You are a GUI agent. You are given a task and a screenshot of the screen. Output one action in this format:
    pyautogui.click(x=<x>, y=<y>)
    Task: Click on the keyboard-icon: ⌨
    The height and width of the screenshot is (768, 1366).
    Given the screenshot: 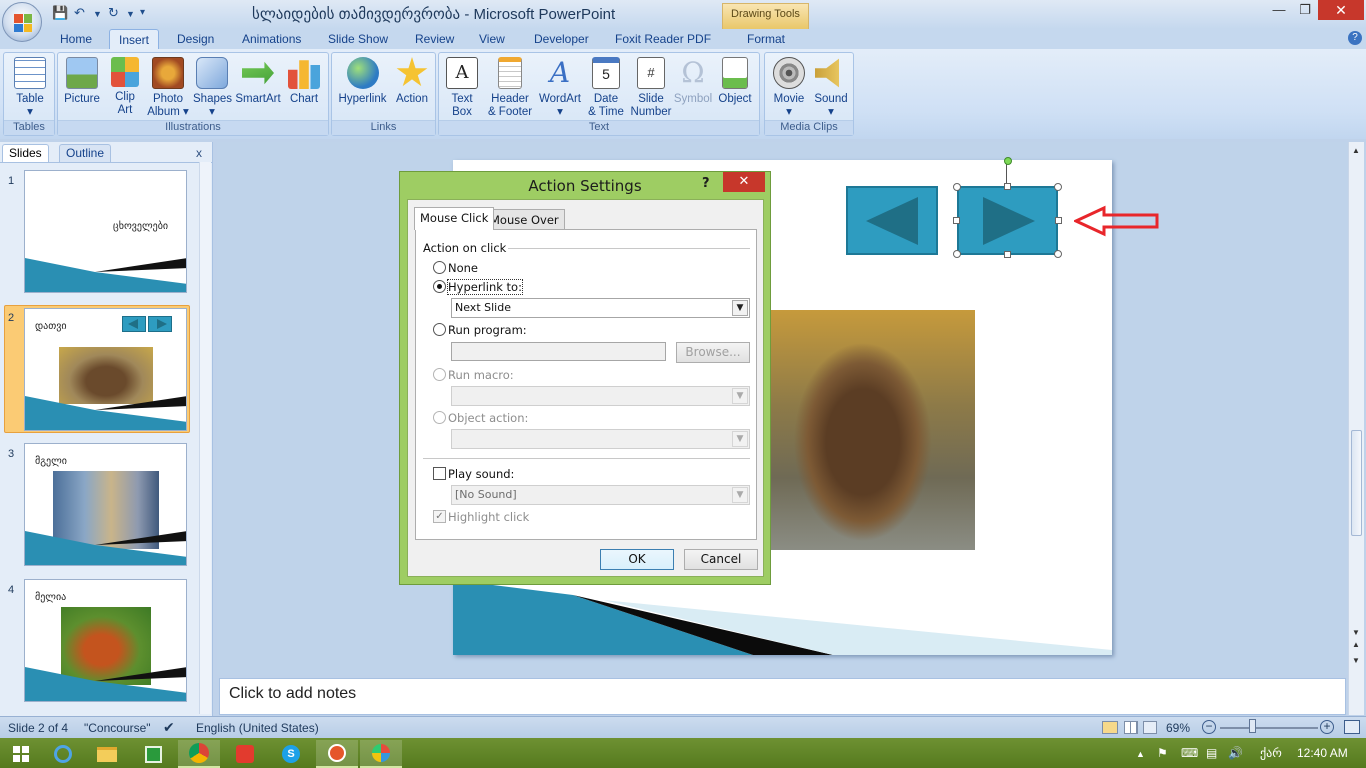 What is the action you would take?
    pyautogui.click(x=1189, y=753)
    